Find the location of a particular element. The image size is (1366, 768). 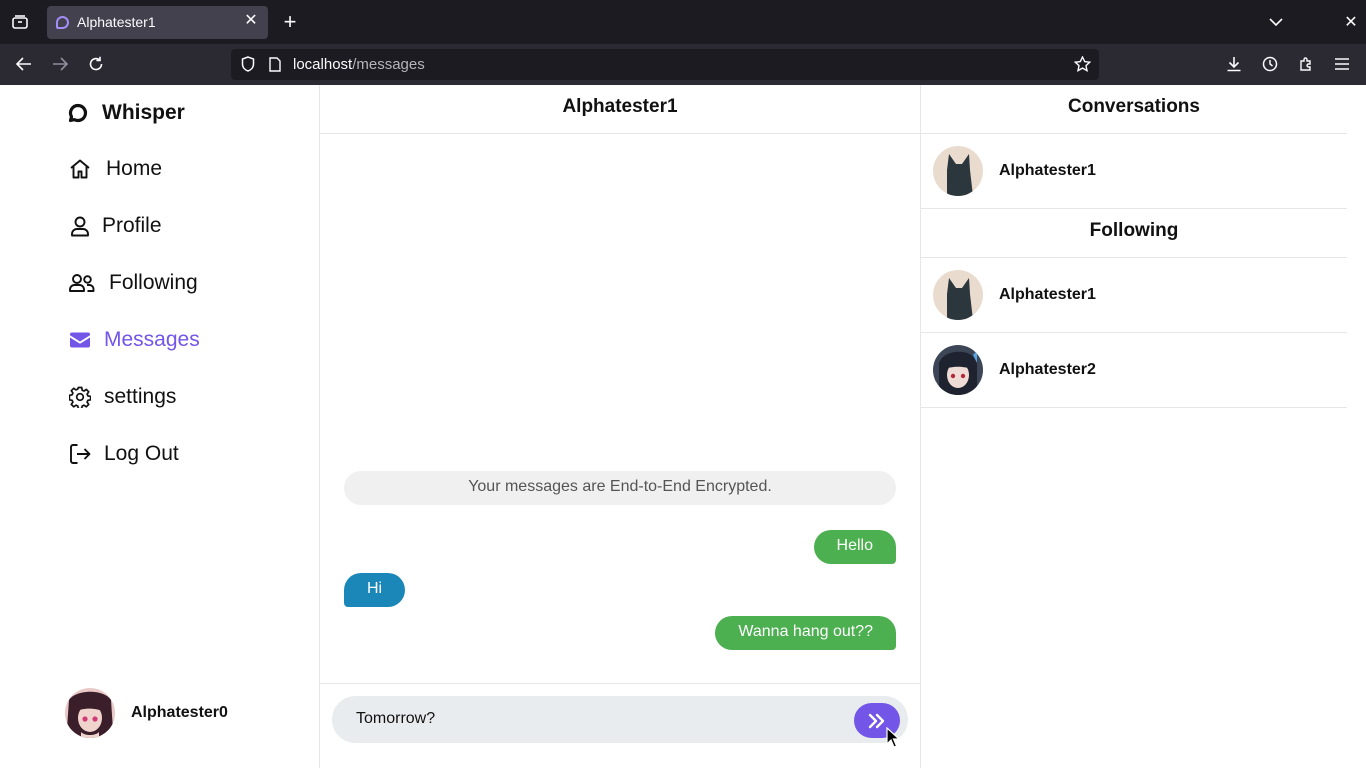

nav-item-profile: Profile is located at coordinates (115, 226).